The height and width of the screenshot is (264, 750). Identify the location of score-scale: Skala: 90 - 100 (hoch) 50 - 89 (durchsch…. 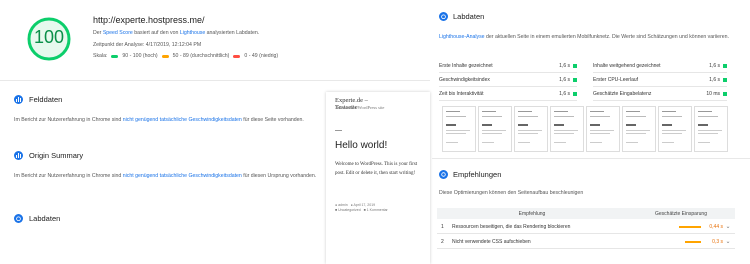
(185, 56).